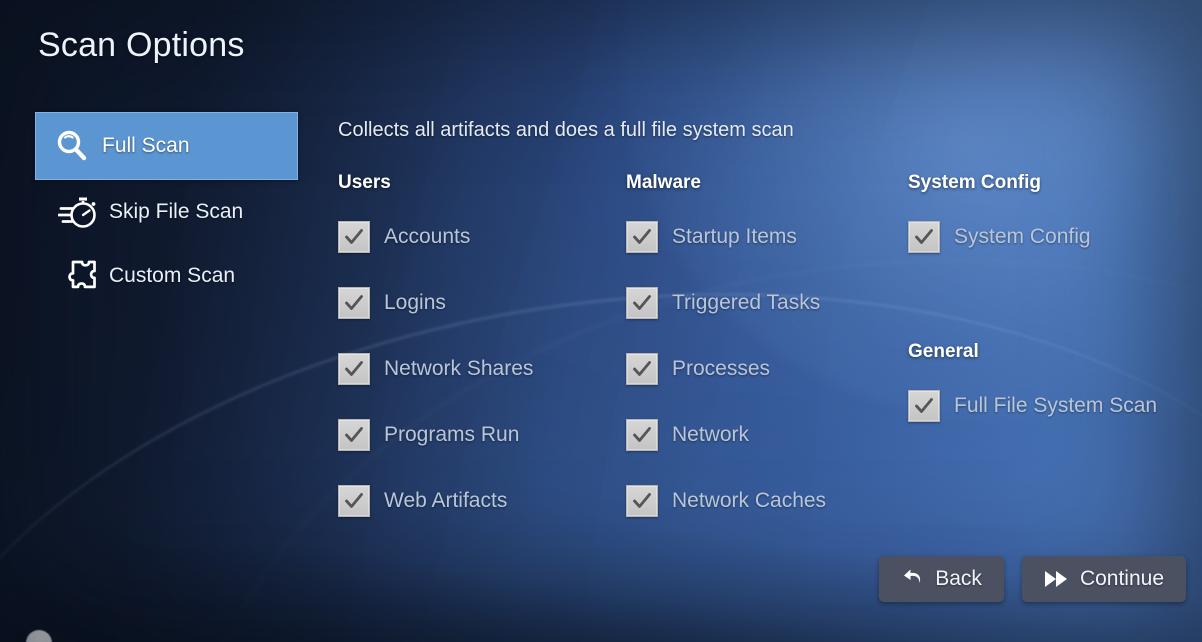 The width and height of the screenshot is (1202, 642). What do you see at coordinates (766, 435) in the screenshot?
I see `checkbox-row-network: Network` at bounding box center [766, 435].